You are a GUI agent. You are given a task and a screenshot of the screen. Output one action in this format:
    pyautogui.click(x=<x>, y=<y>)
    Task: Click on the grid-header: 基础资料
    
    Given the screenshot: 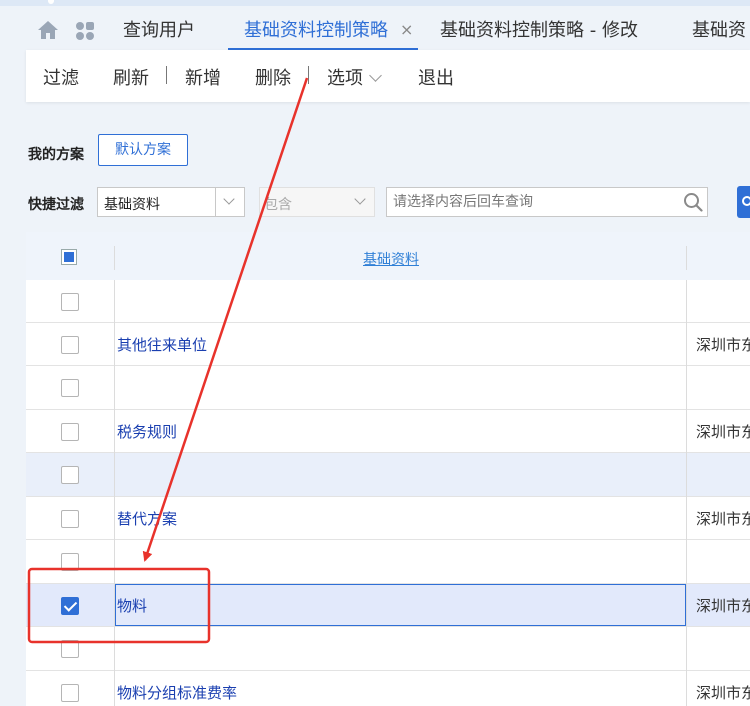 What is the action you would take?
    pyautogui.click(x=388, y=256)
    